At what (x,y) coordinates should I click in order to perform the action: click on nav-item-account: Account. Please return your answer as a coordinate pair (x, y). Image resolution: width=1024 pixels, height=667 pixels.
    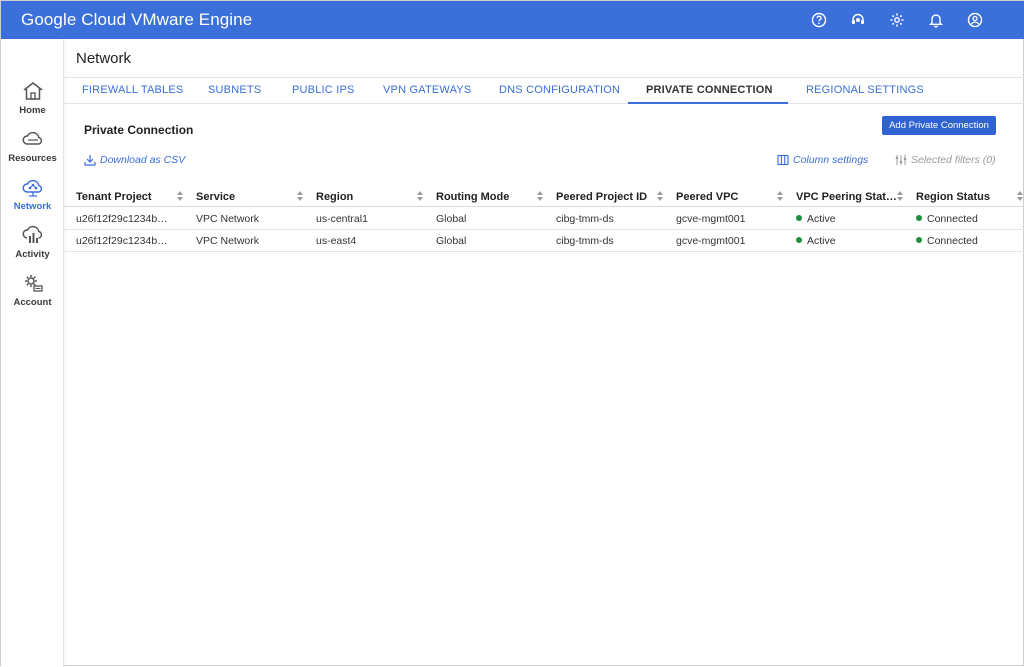
    Looking at the image, I should click on (32, 289).